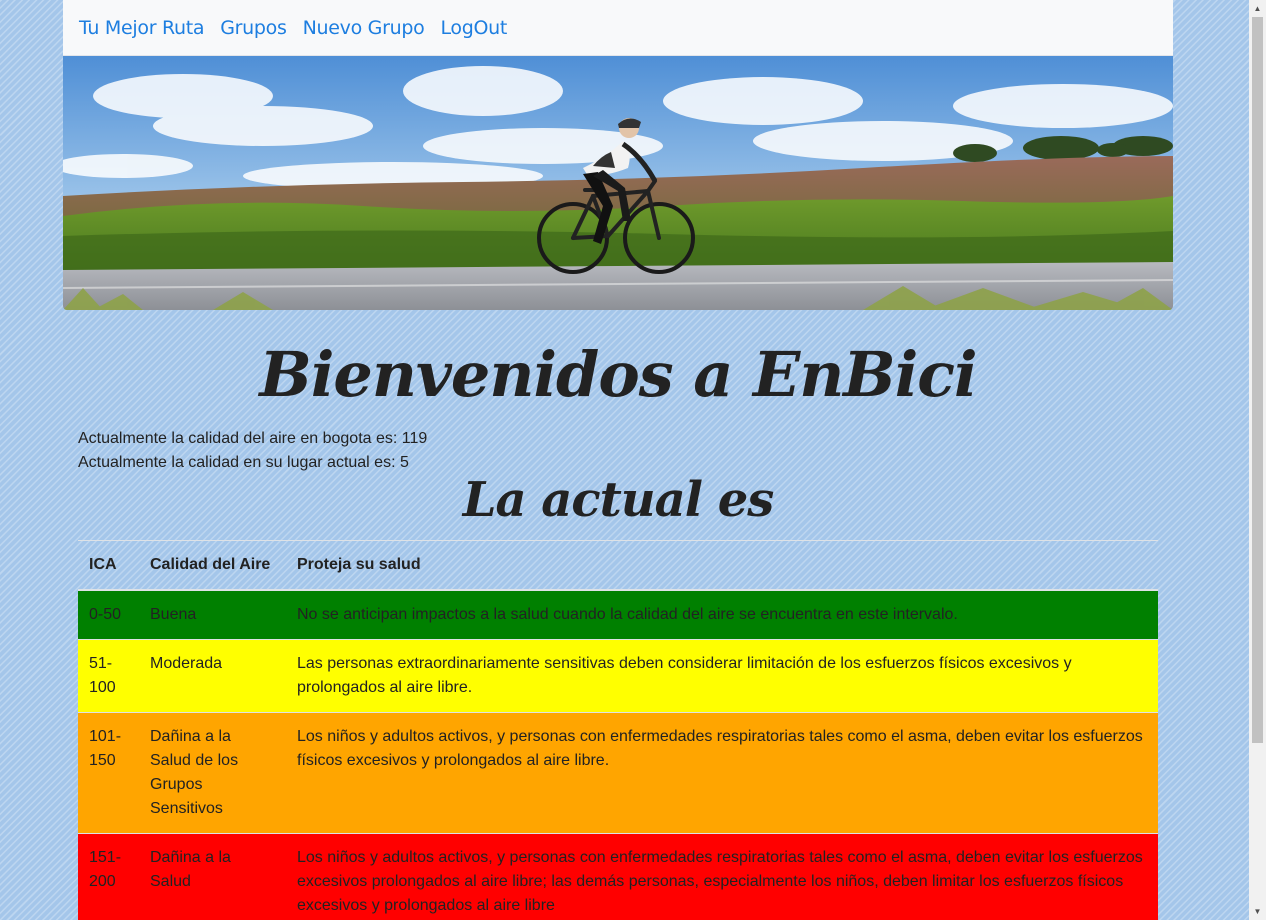 This screenshot has height=920, width=1266. I want to click on nav-link-logout: LogOut, so click(473, 28).